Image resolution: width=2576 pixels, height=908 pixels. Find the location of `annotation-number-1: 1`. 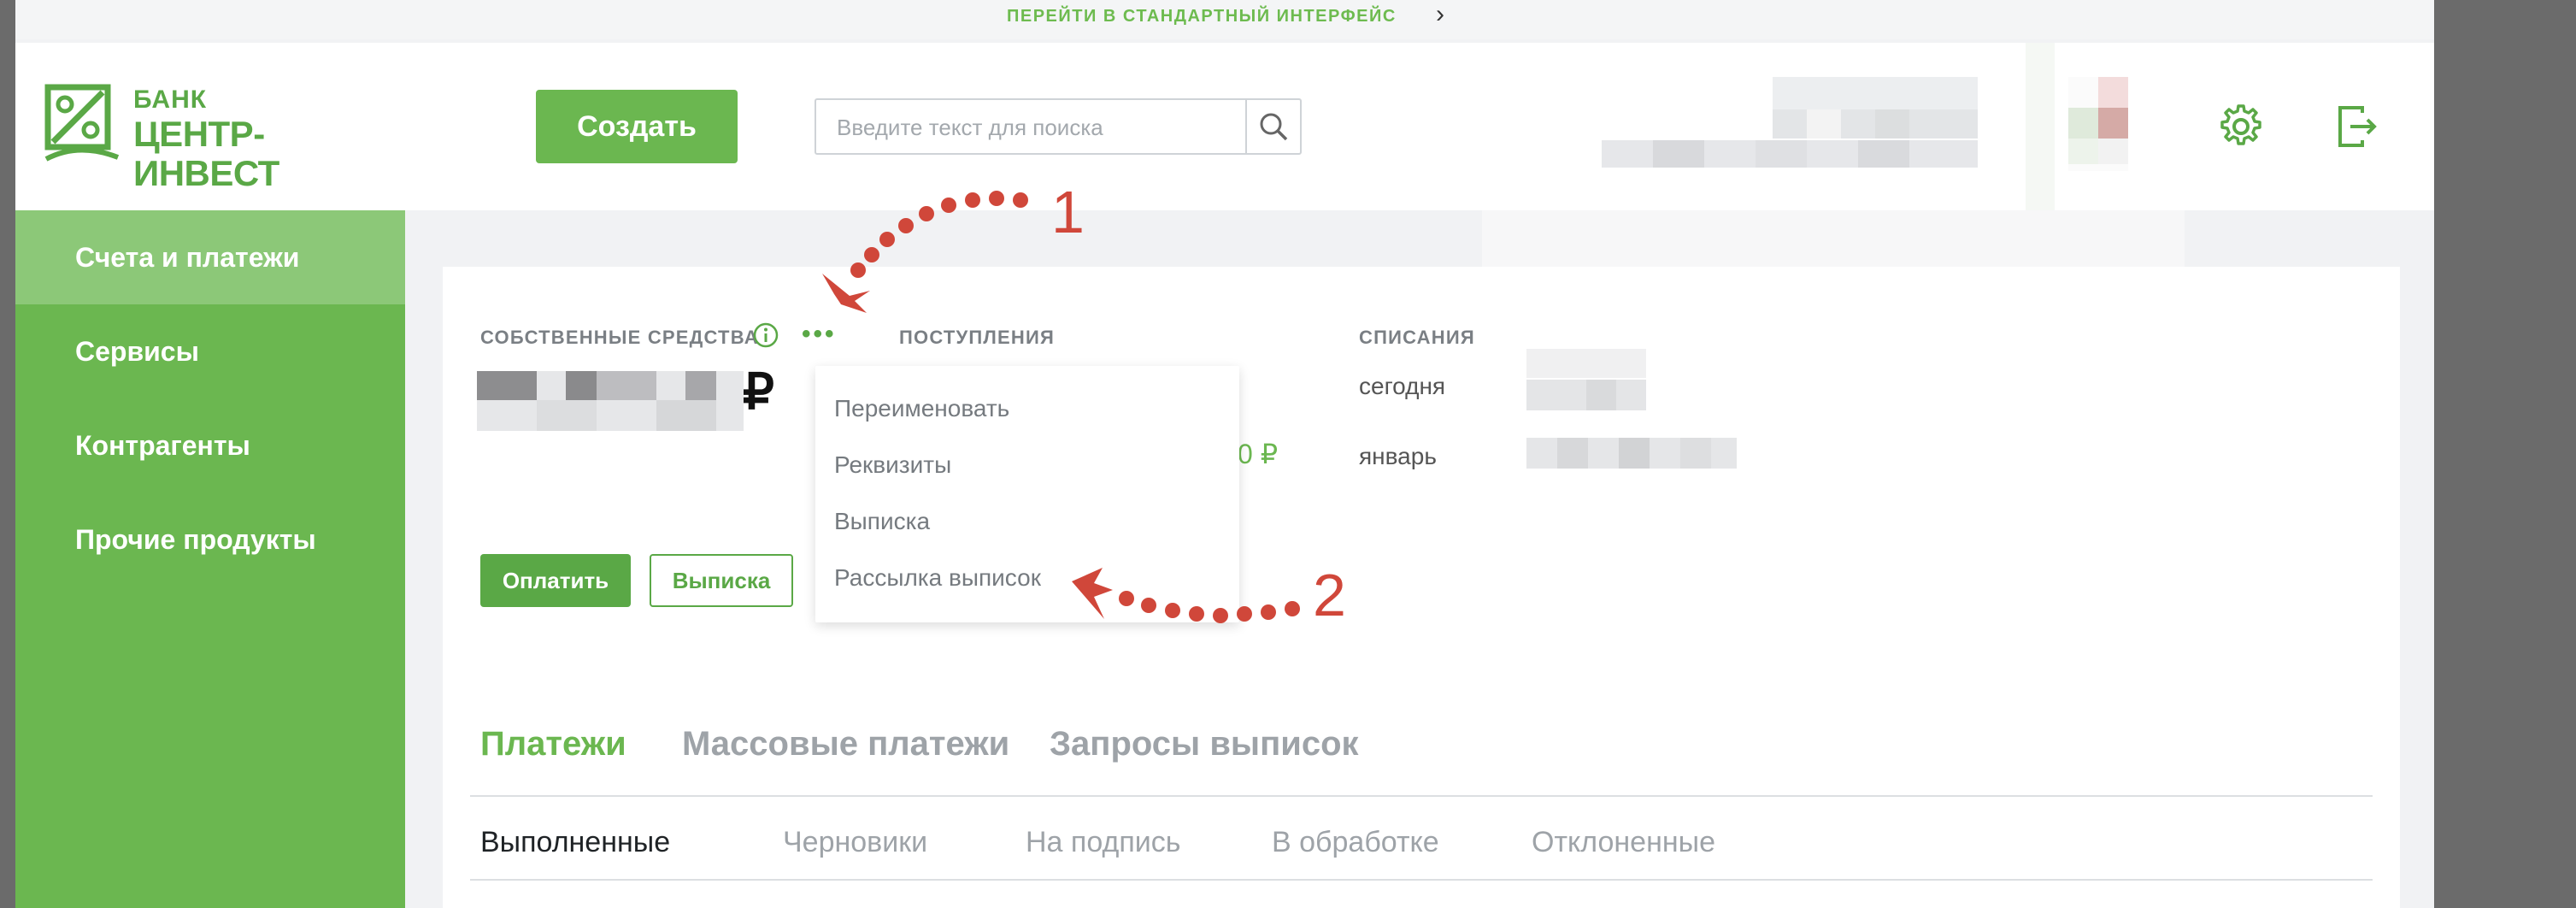

annotation-number-1: 1 is located at coordinates (1068, 212).